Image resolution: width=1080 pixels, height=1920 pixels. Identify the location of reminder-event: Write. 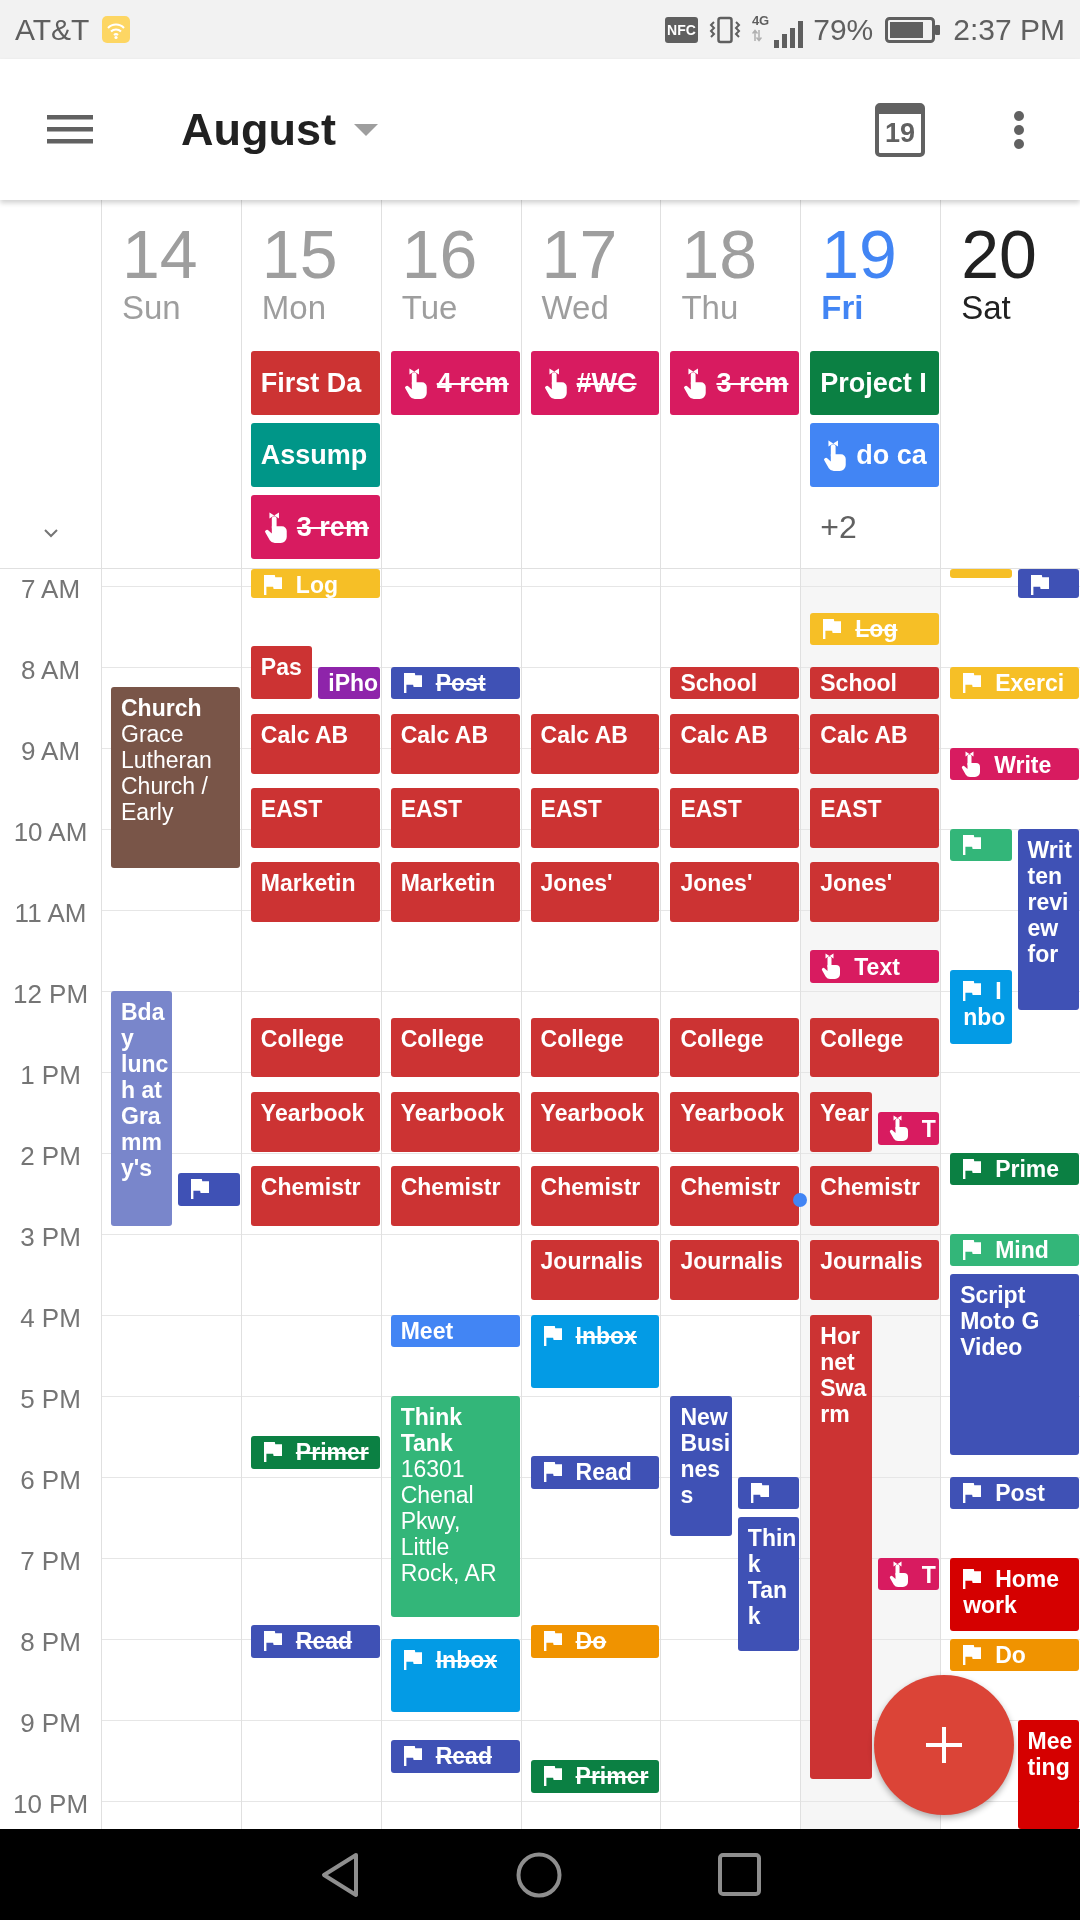
(1014, 764).